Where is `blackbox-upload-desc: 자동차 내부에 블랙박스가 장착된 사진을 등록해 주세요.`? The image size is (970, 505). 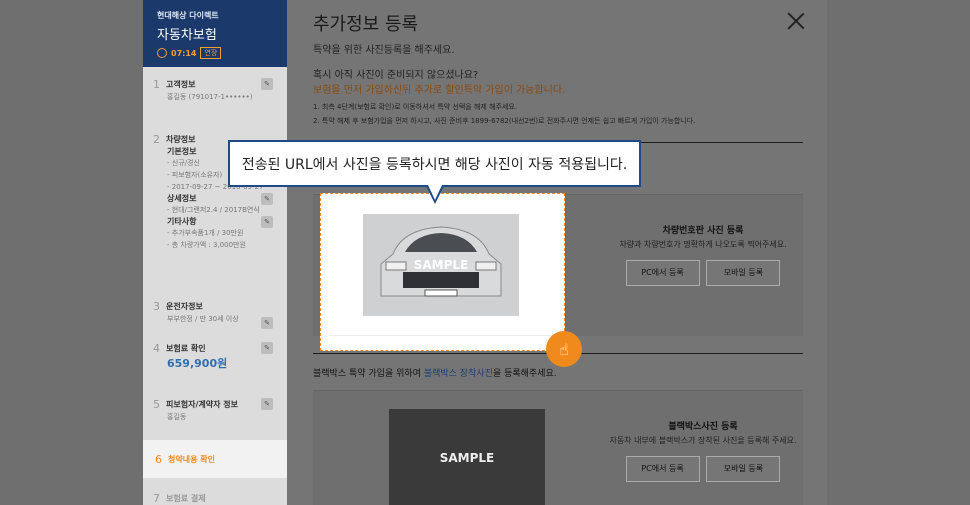
blackbox-upload-desc: 자동차 내부에 블랙박스가 장착된 사진을 등록해 주세요. is located at coordinates (703, 440).